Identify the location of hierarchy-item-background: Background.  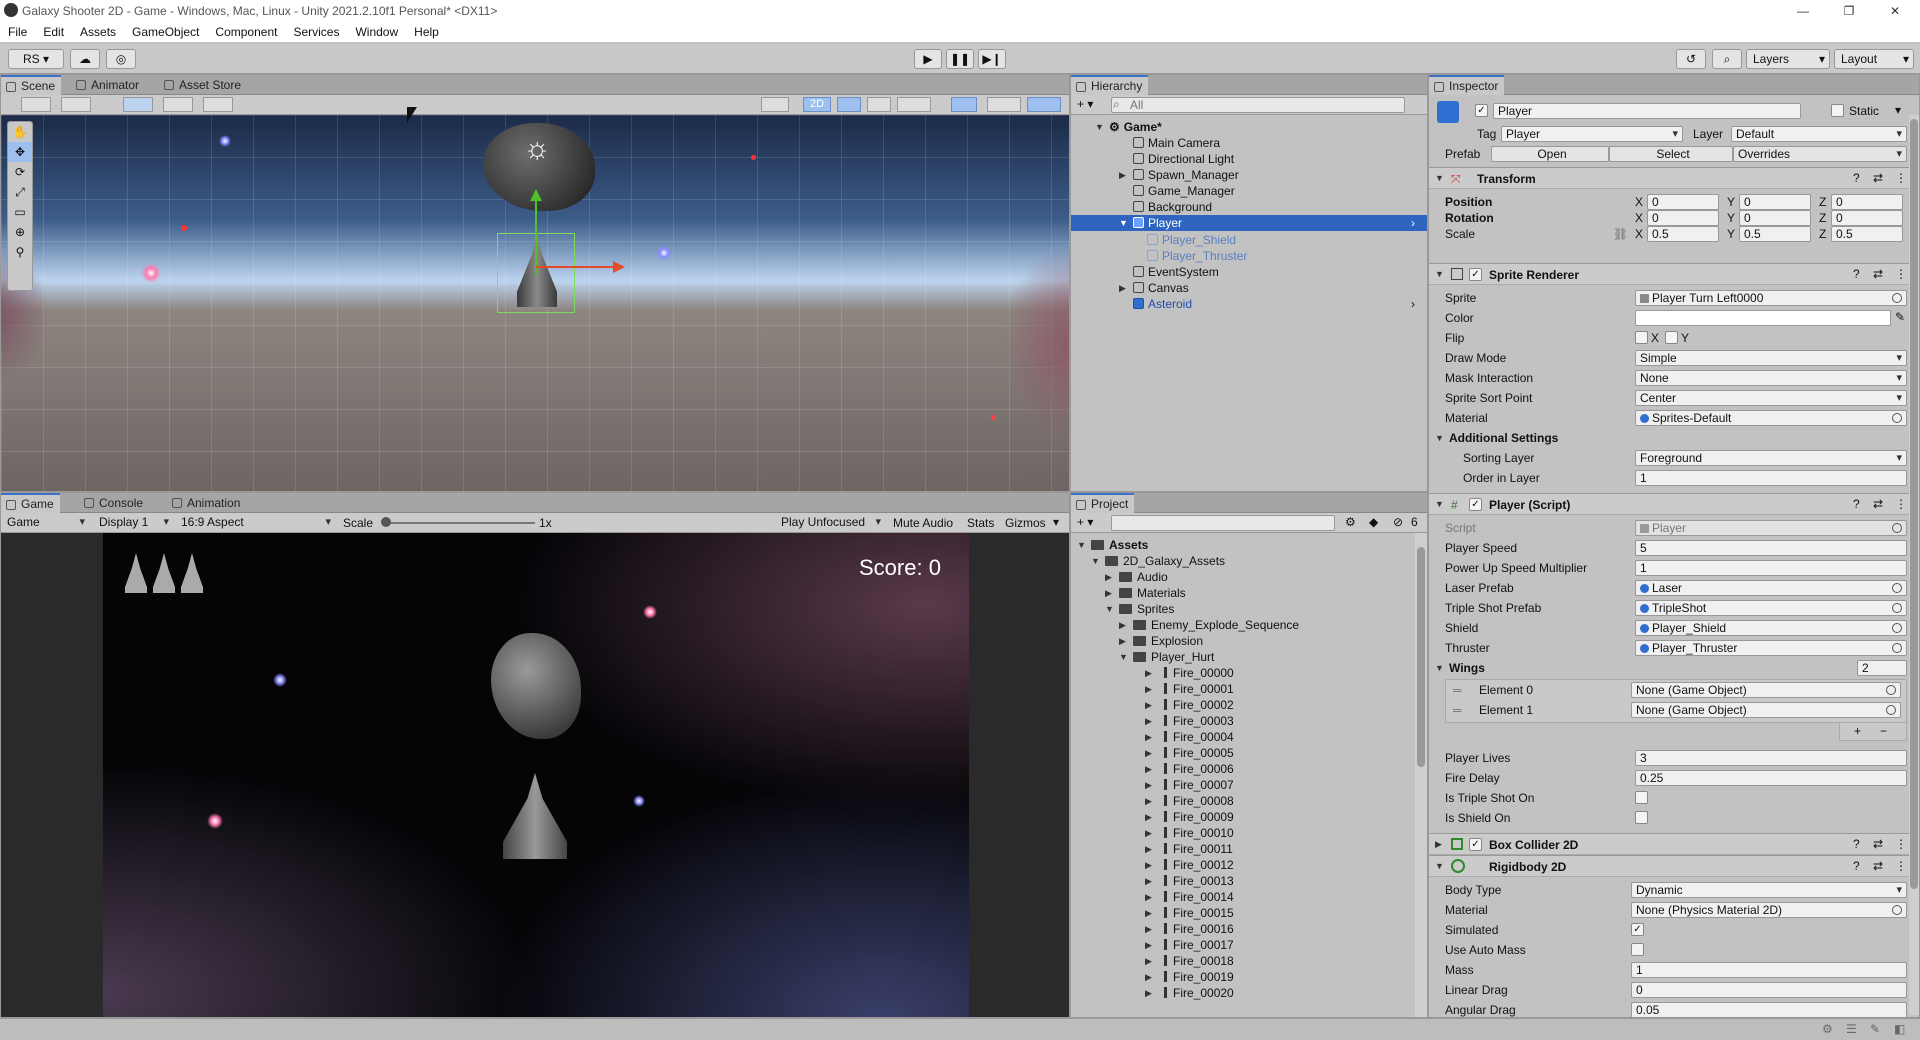
(1172, 207).